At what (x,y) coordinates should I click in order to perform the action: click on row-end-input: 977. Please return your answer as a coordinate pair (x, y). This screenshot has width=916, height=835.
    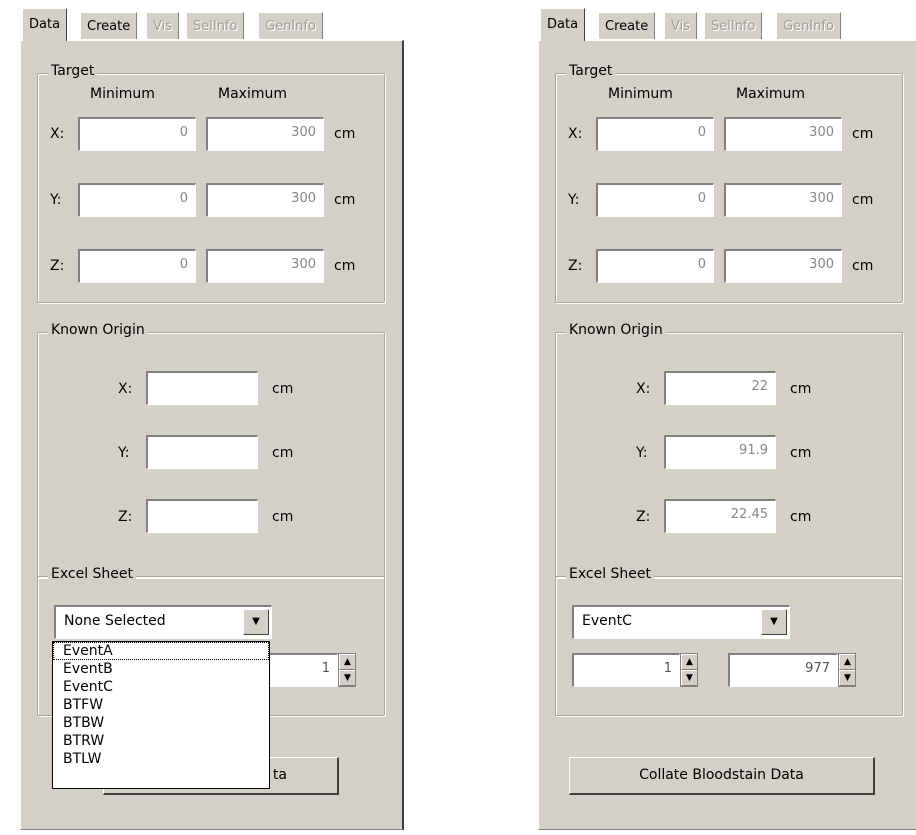
    Looking at the image, I should click on (783, 670).